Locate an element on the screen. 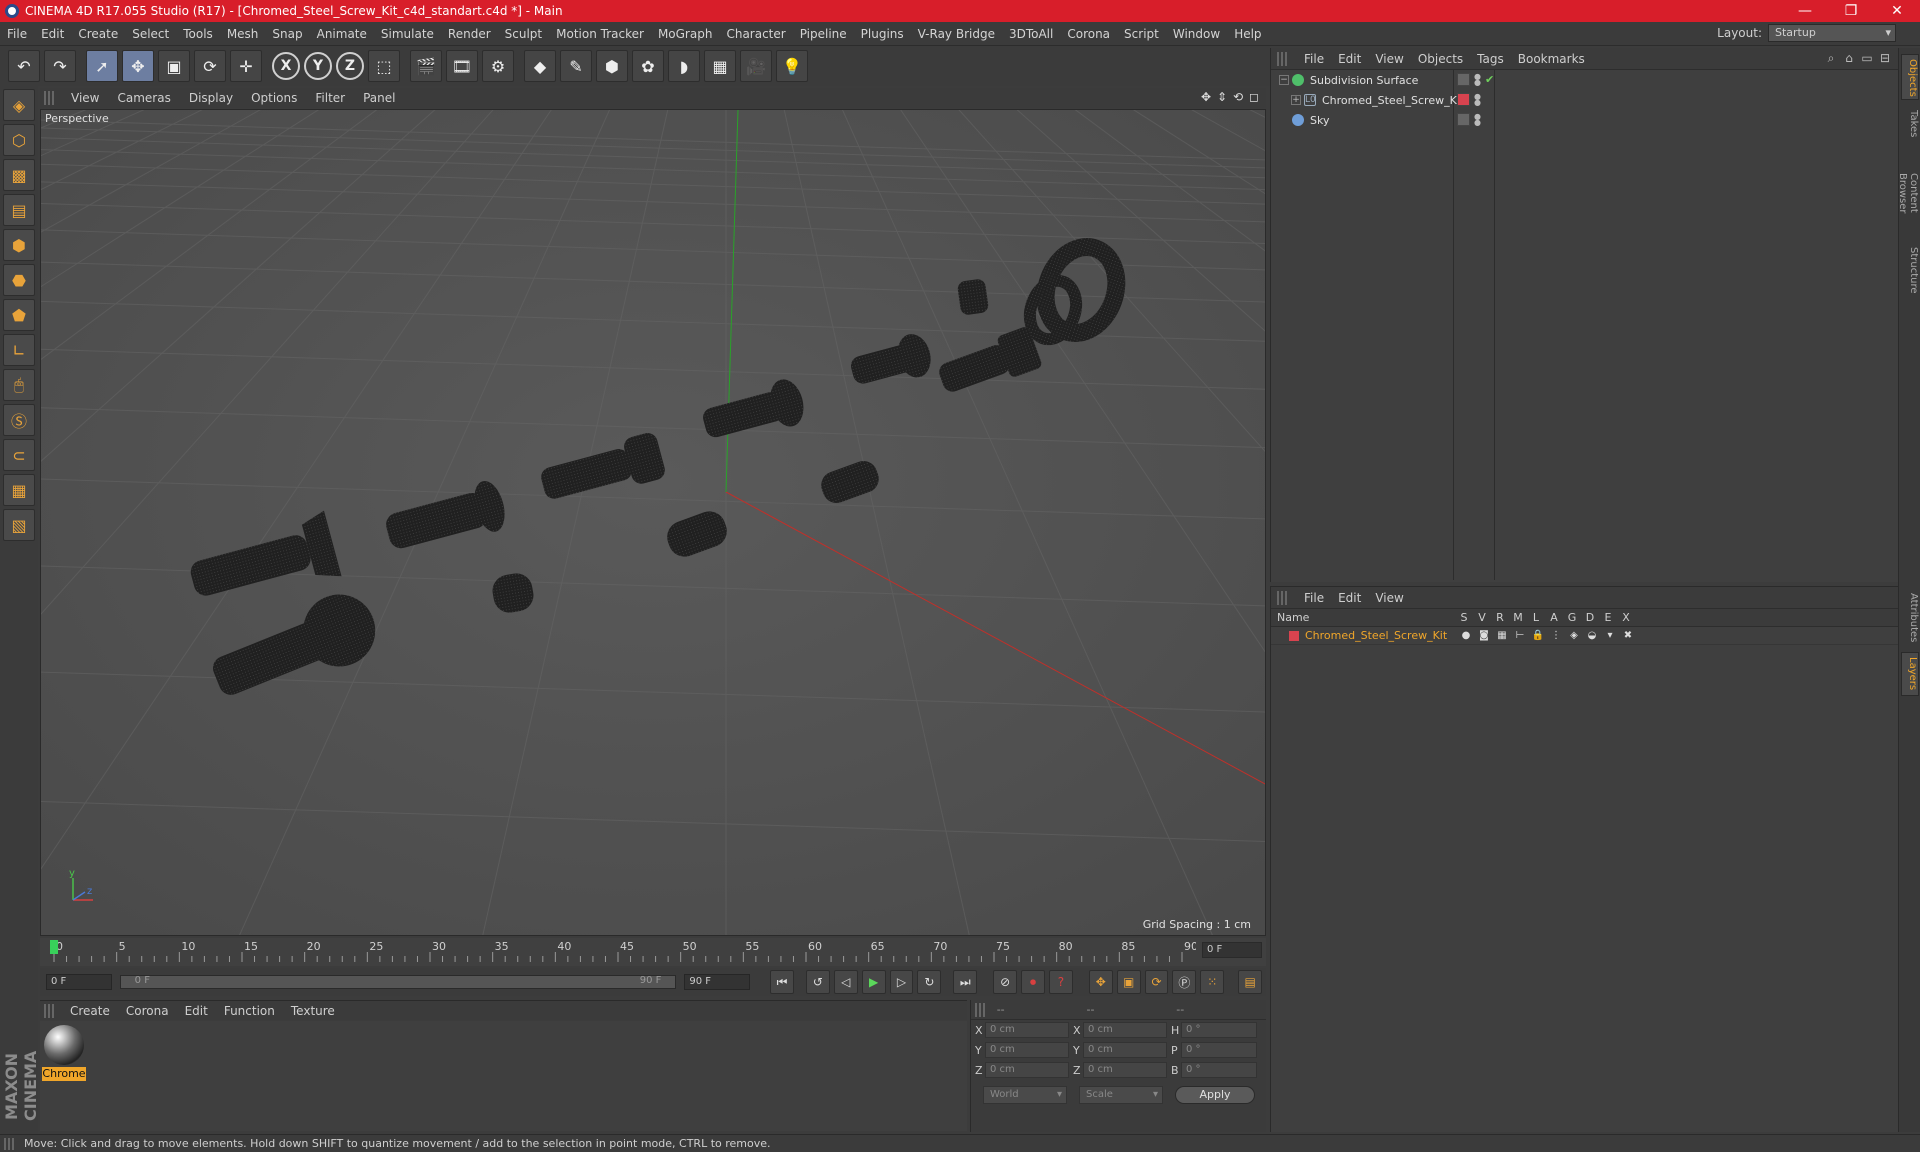 The height and width of the screenshot is (1152, 1920). menu-create: Create is located at coordinates (98, 34).